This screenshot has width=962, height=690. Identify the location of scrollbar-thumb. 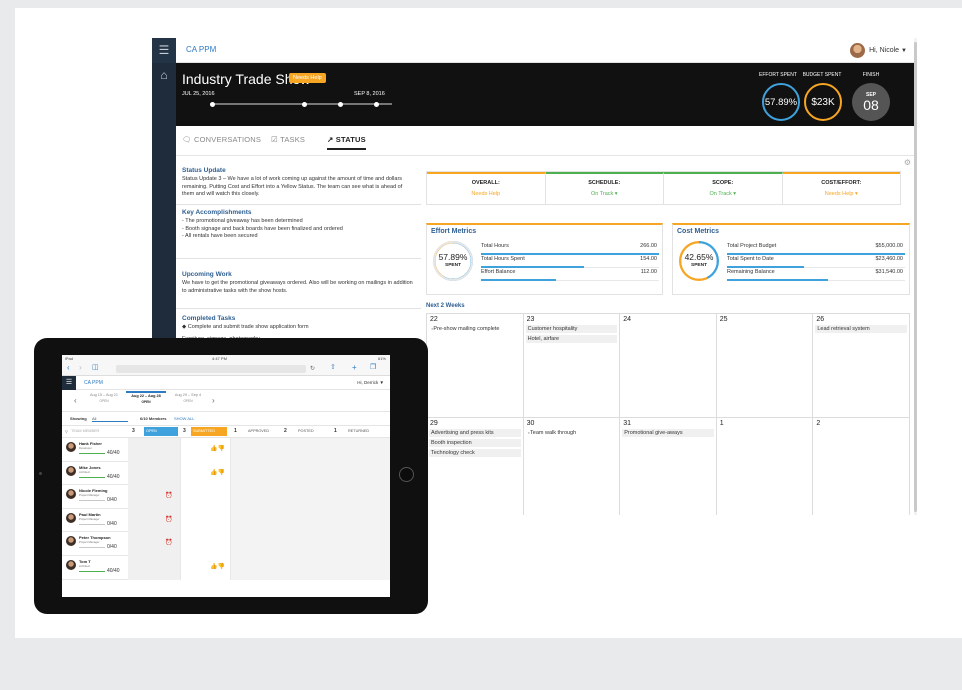
(915, 277).